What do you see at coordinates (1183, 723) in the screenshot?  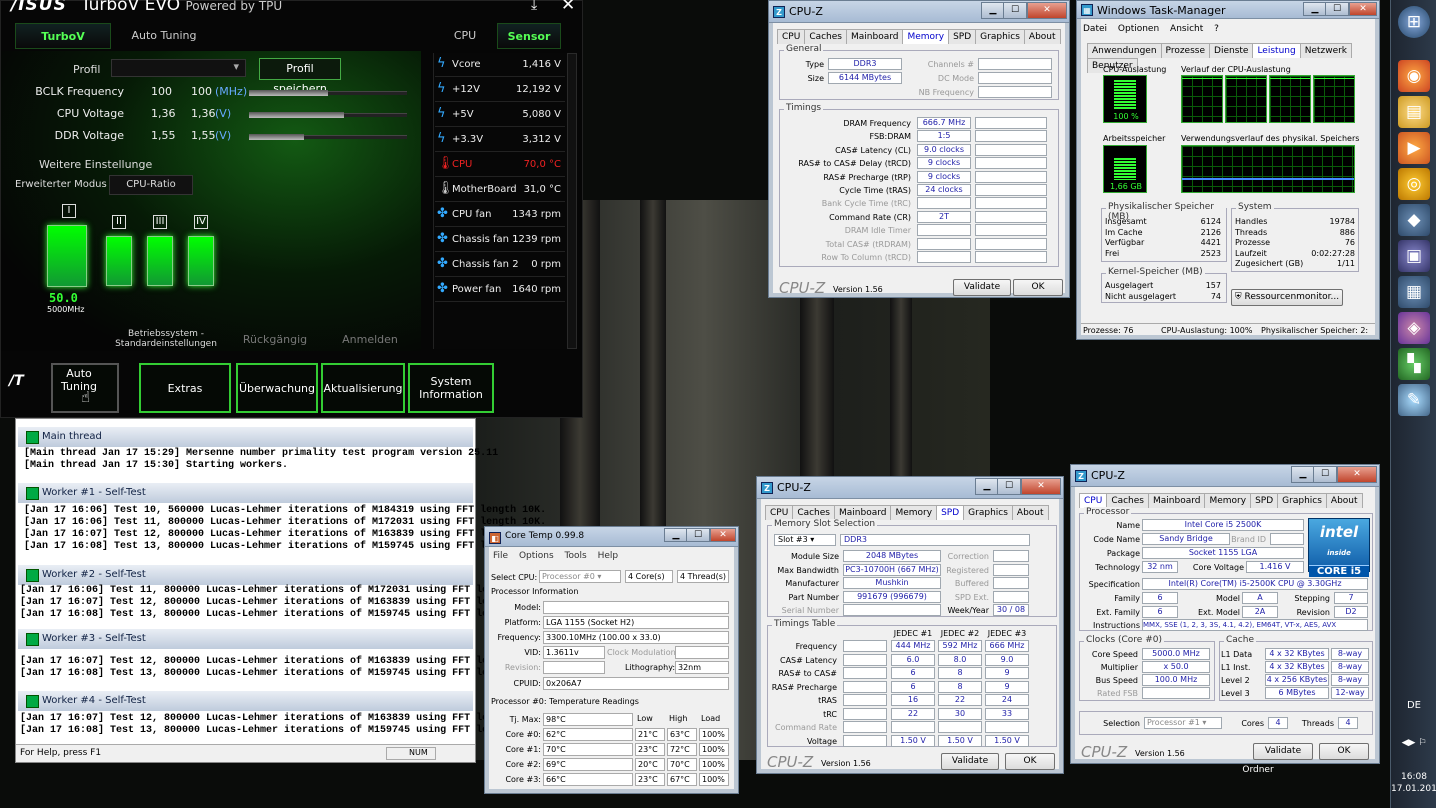 I see `processor-select: Processor #1 ▾` at bounding box center [1183, 723].